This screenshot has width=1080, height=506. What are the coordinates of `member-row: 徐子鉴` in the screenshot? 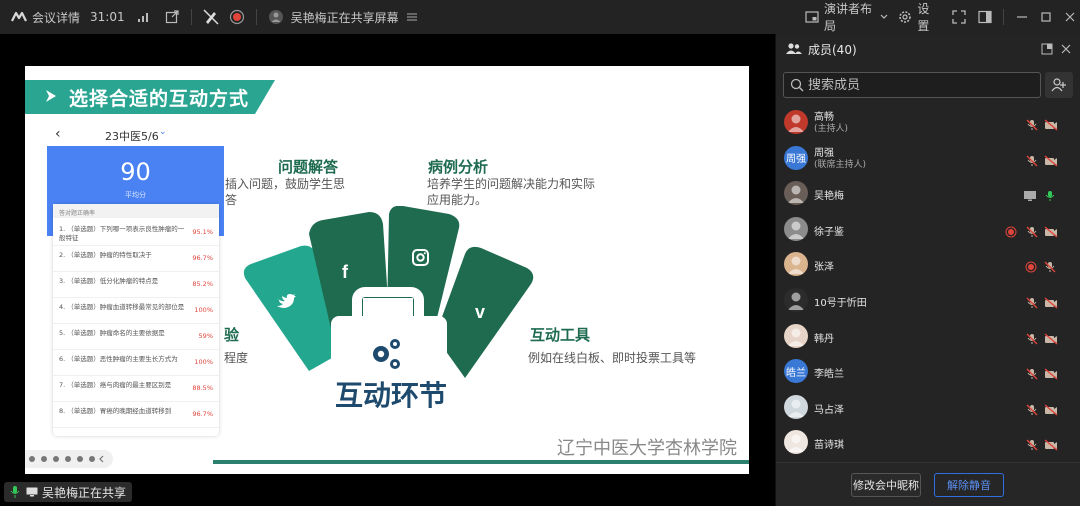 It's located at (928, 229).